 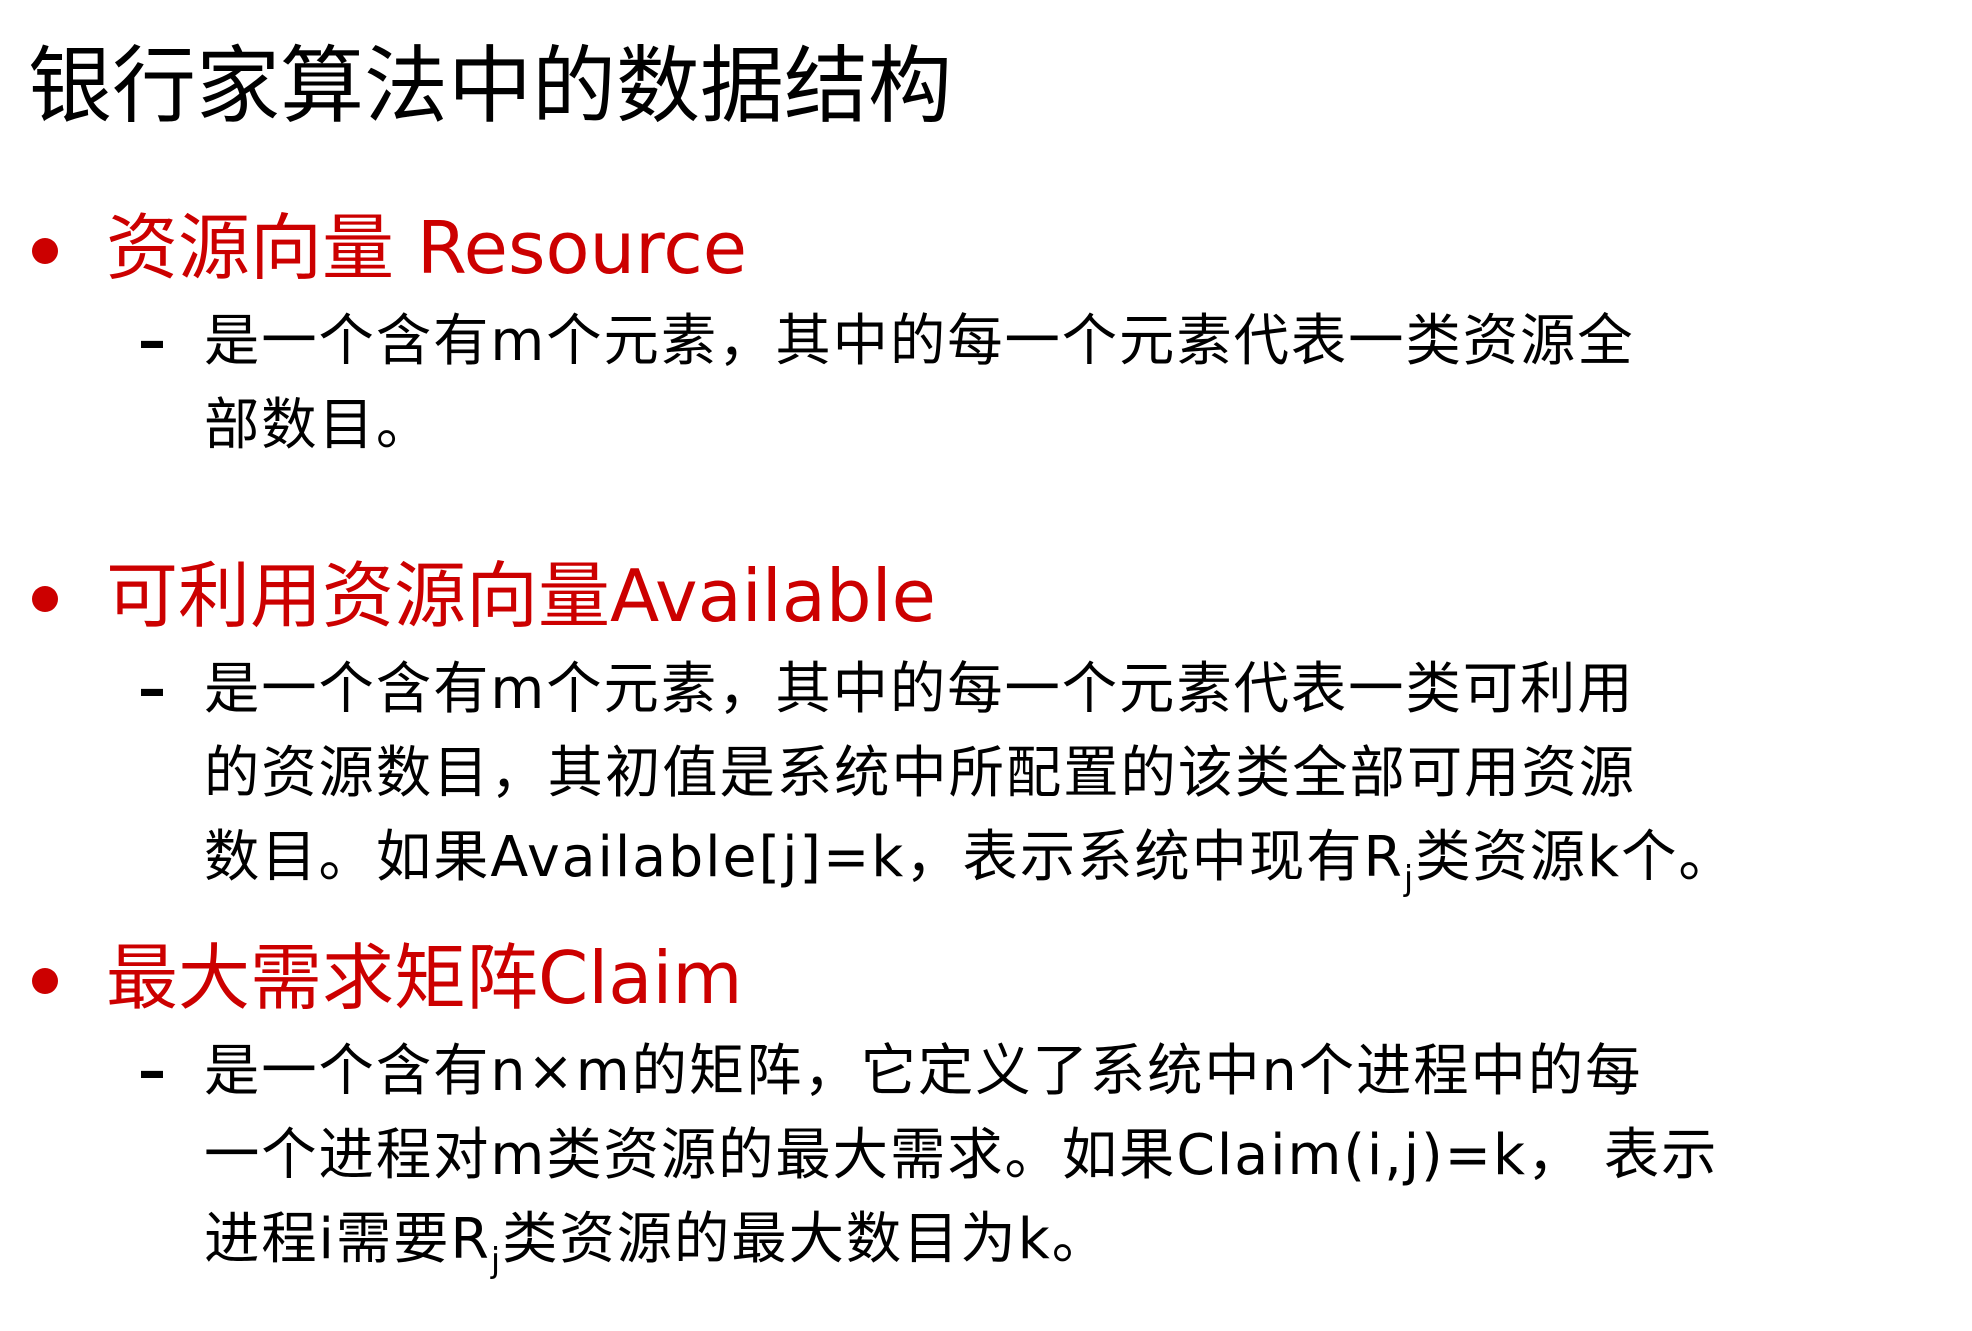 I want to click on bullet-row: 最大需求矩阵Claim, so click(x=986, y=978).